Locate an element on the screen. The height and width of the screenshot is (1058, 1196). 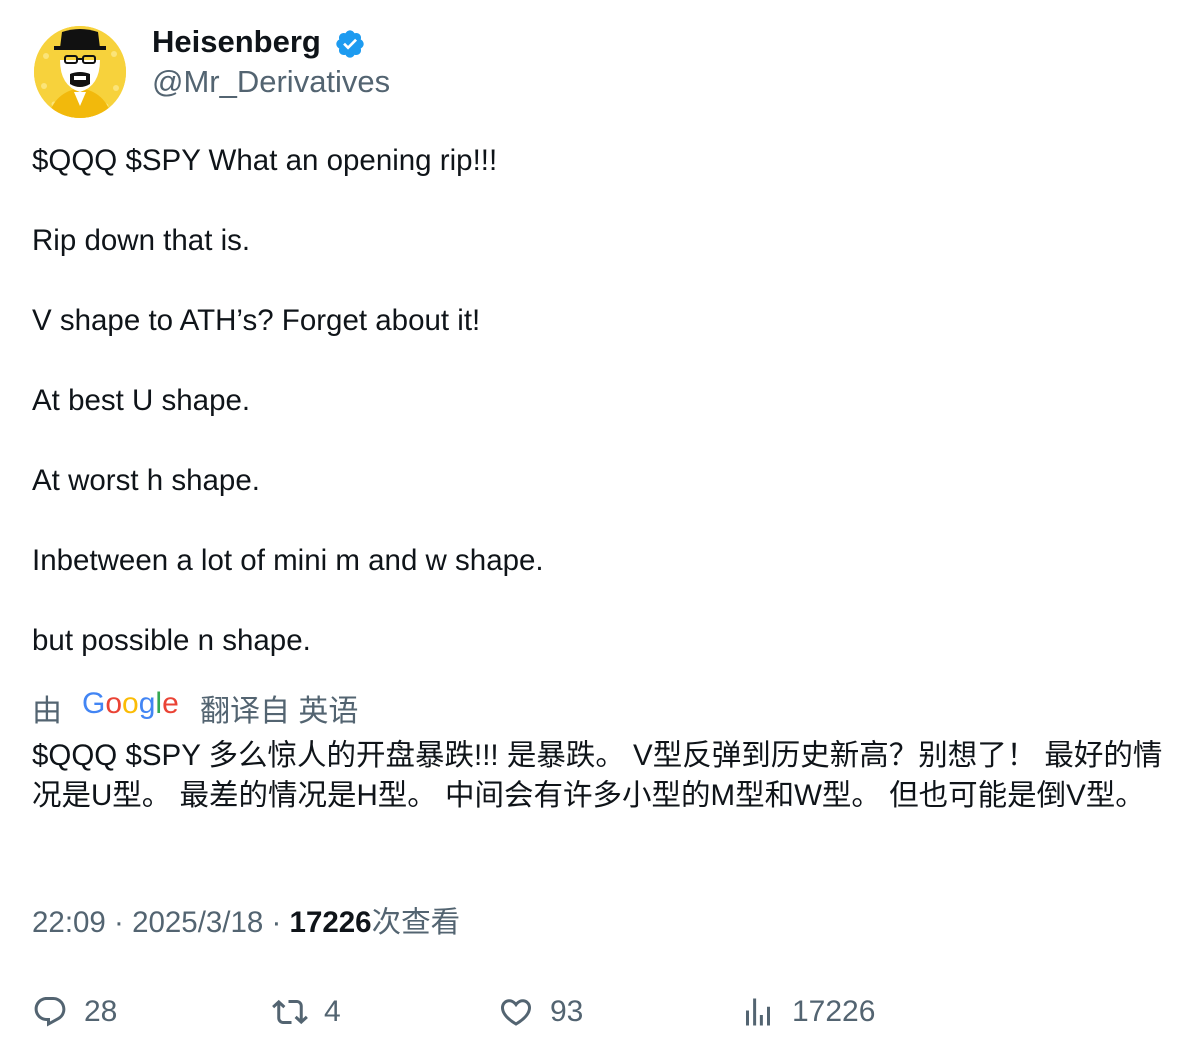
author-name: Heisenberg is located at coordinates (236, 42).